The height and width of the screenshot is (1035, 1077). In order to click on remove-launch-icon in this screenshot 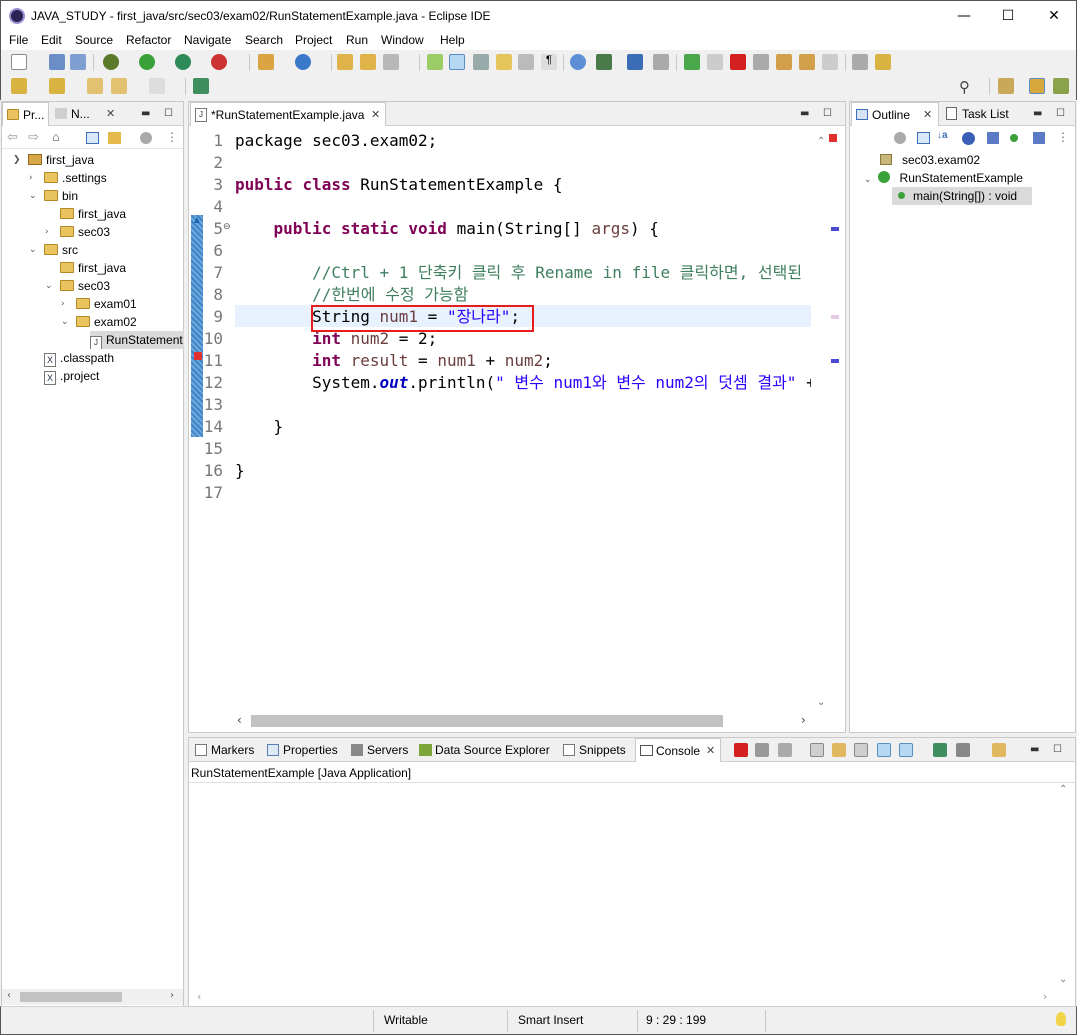, I will do `click(762, 750)`.